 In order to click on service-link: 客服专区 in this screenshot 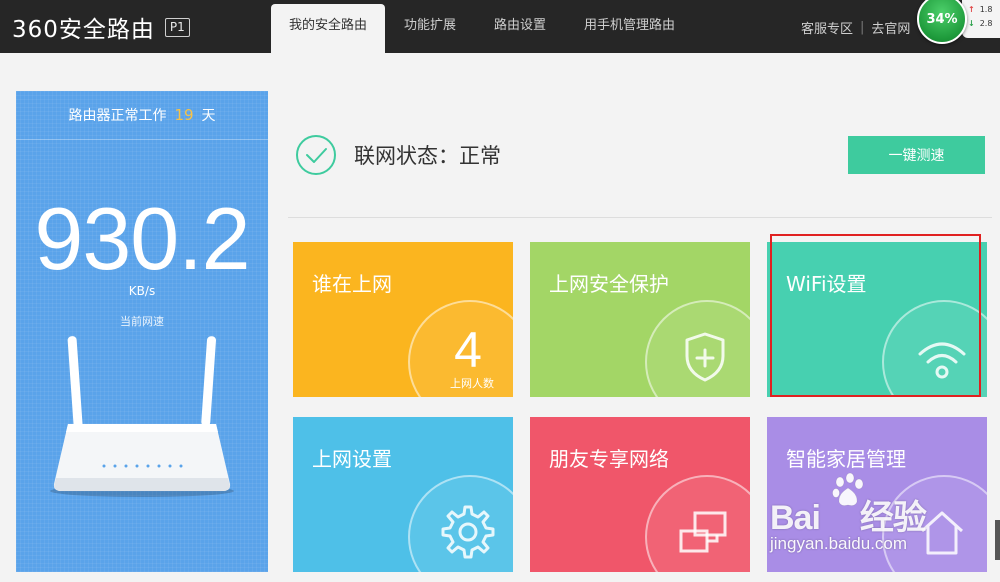, I will do `click(827, 27)`.